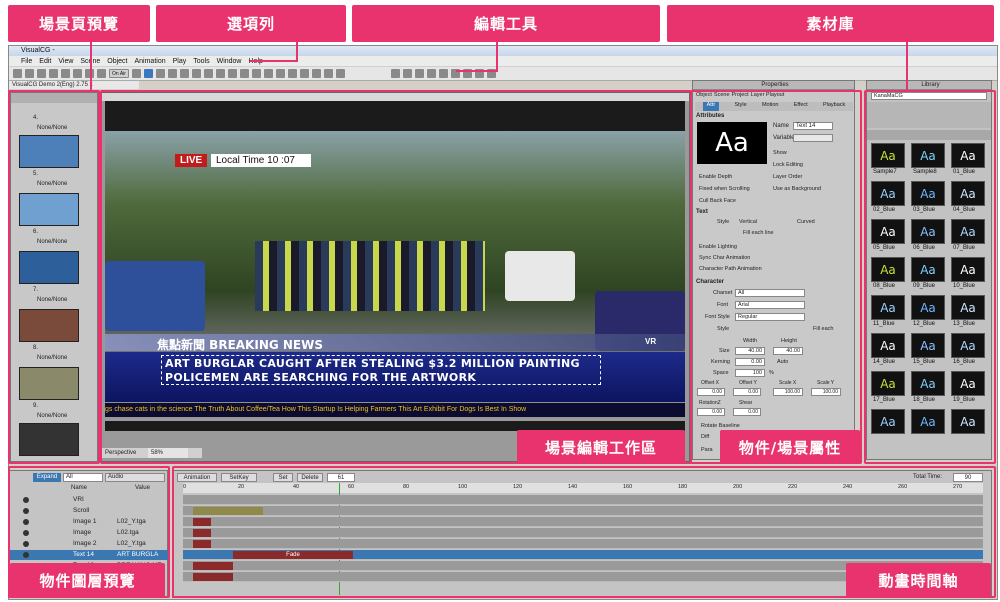 This screenshot has width=1000, height=602. Describe the element at coordinates (773, 85) in the screenshot. I see `properties-title: Properties` at that location.